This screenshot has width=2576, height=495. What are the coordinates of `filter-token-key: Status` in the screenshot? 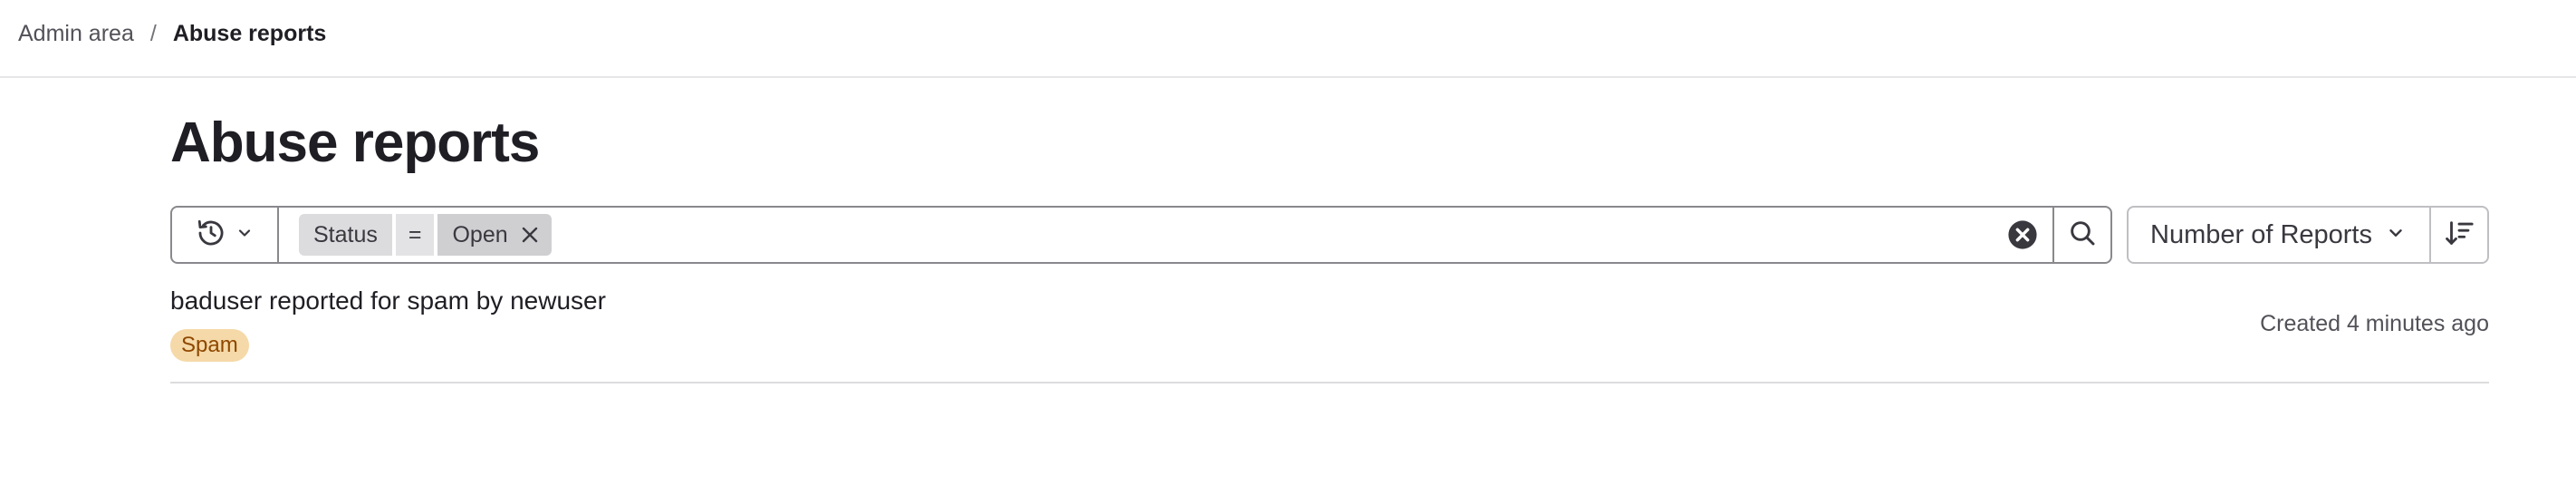 It's located at (345, 235).